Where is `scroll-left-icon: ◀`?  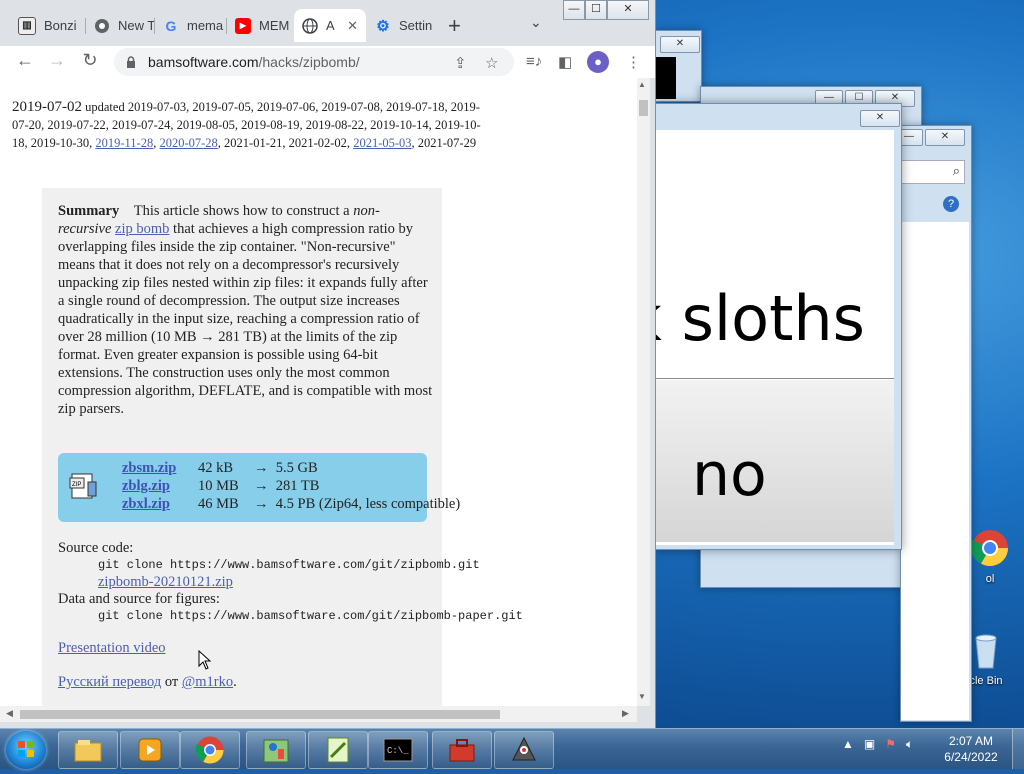 scroll-left-icon: ◀ is located at coordinates (9, 713).